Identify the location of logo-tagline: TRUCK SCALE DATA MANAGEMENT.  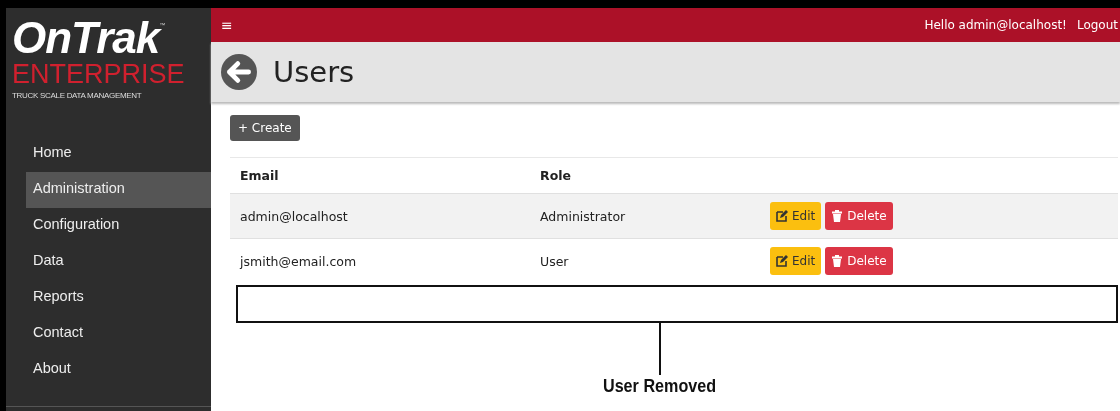
(77, 95).